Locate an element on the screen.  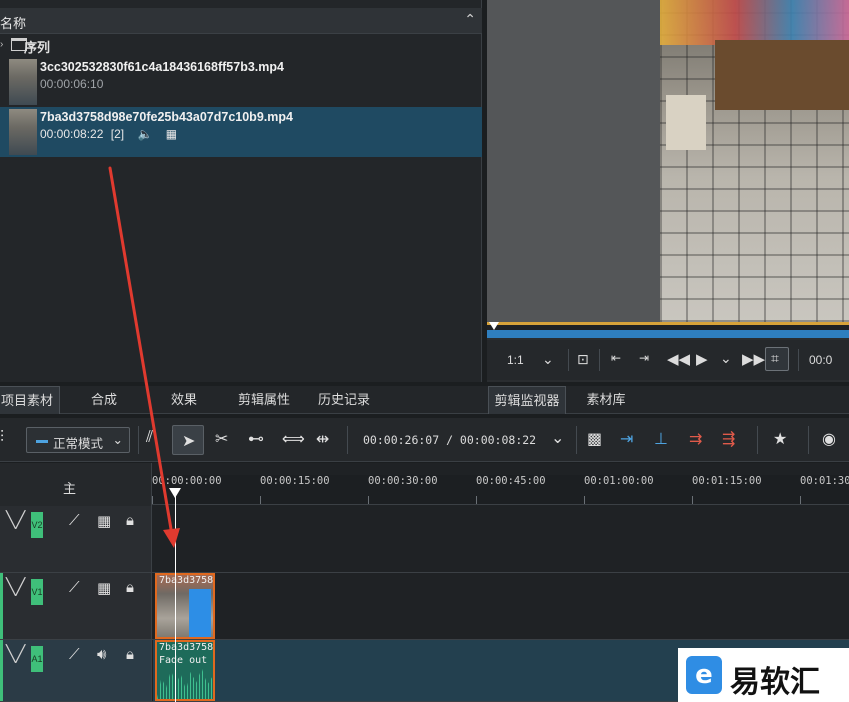
selection-tool-button: ➤ is located at coordinates (188, 440).